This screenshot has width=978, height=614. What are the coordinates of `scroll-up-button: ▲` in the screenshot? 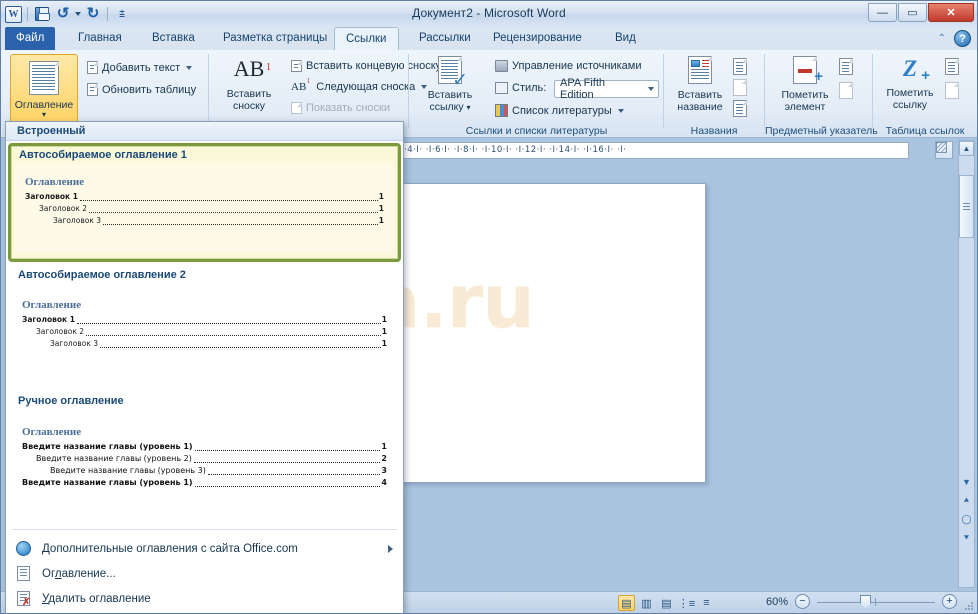 It's located at (966, 148).